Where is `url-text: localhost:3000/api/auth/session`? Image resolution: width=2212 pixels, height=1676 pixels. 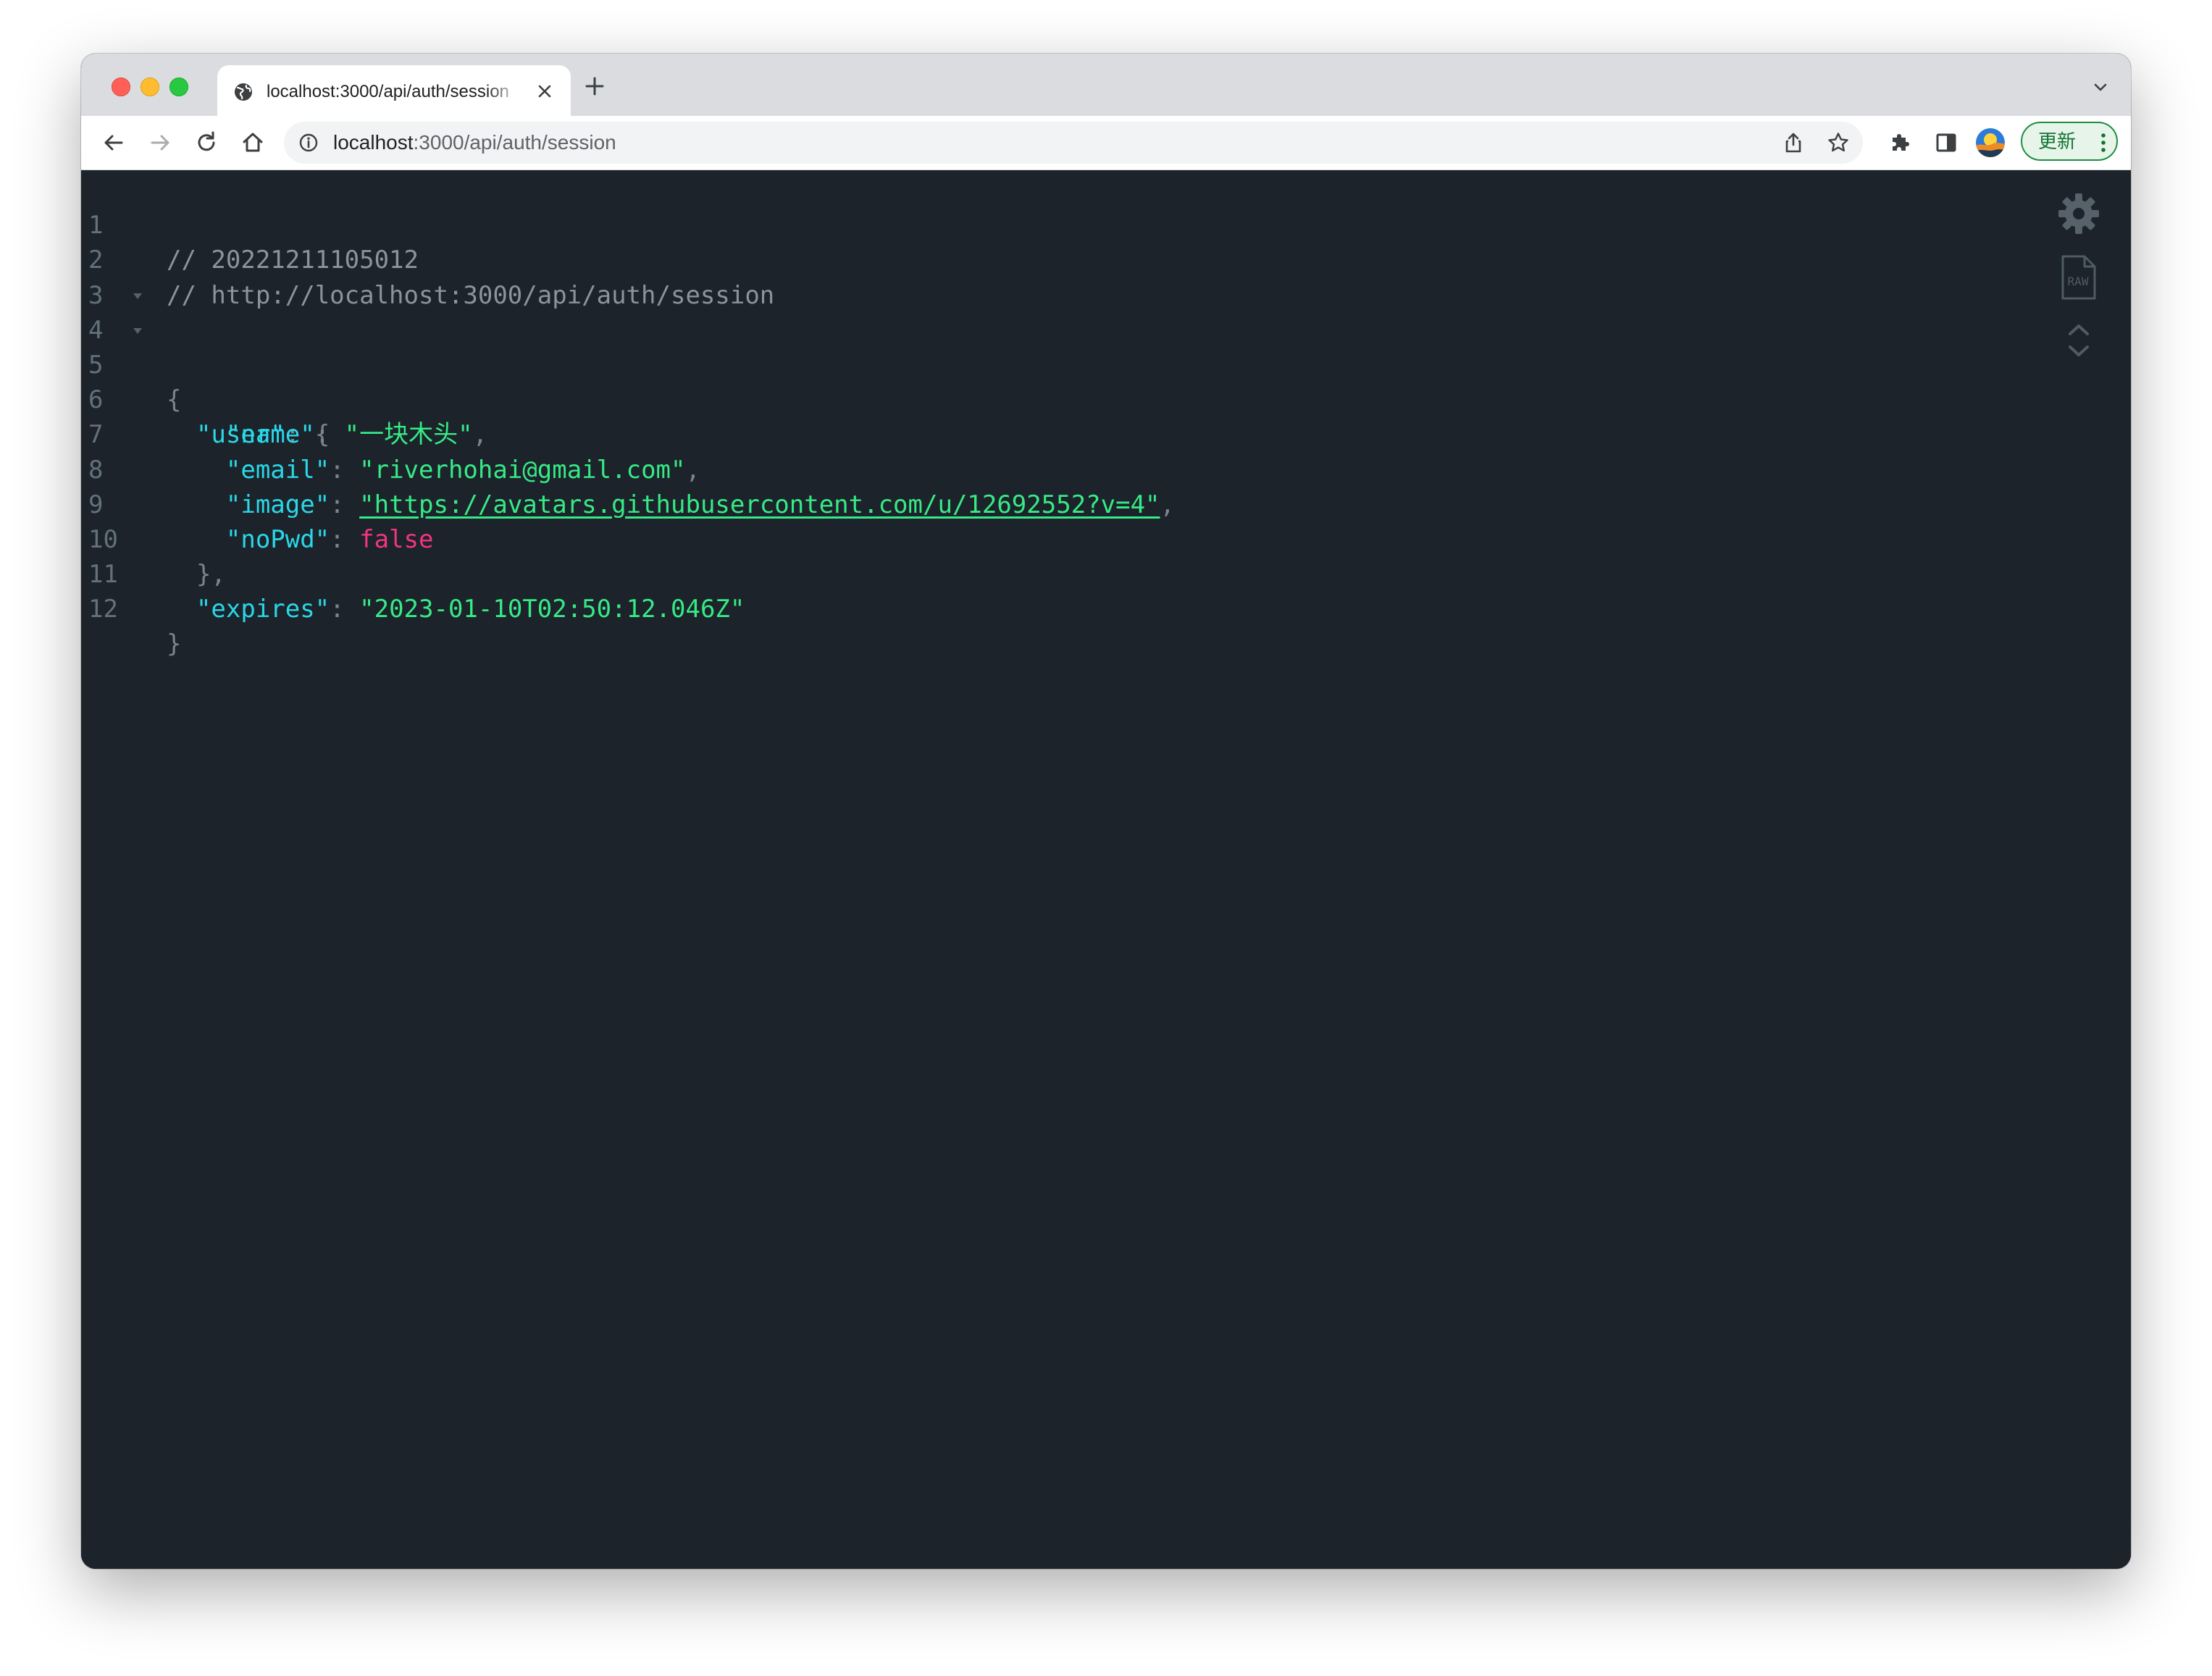
url-text: localhost:3000/api/auth/session is located at coordinates (475, 142).